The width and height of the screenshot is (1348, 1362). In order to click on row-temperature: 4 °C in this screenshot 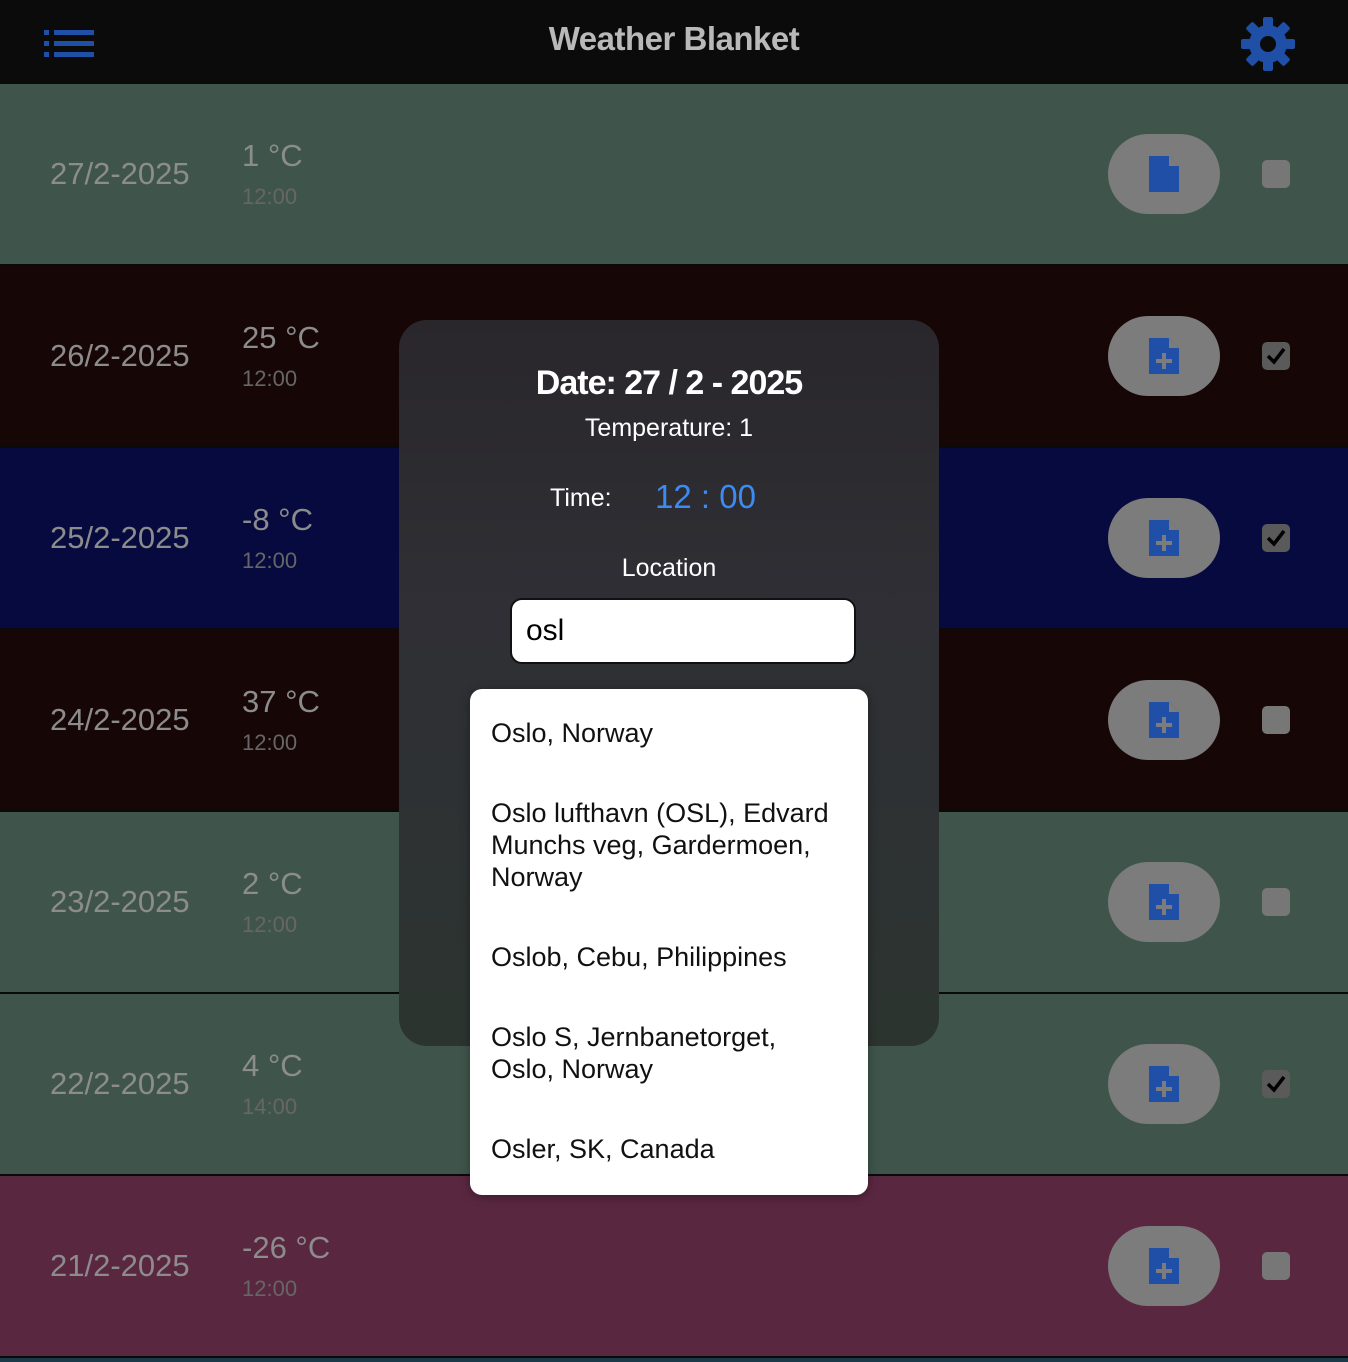, I will do `click(272, 1065)`.